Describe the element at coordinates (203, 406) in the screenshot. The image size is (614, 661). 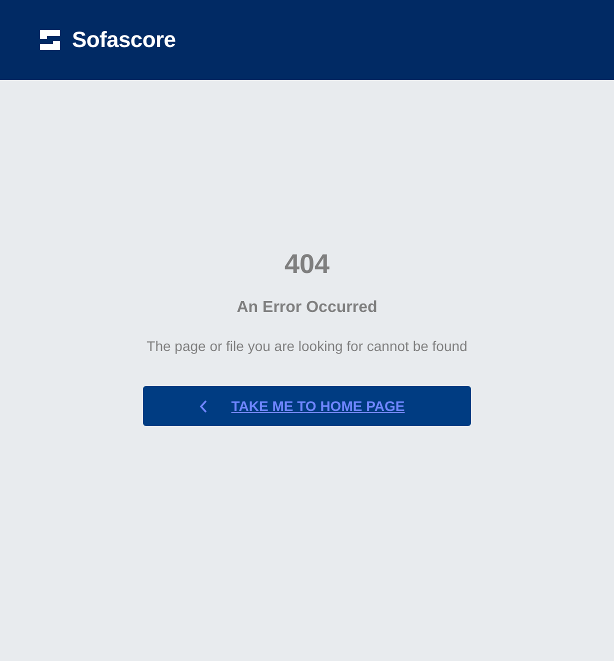
I see `chevron-left-icon` at that location.